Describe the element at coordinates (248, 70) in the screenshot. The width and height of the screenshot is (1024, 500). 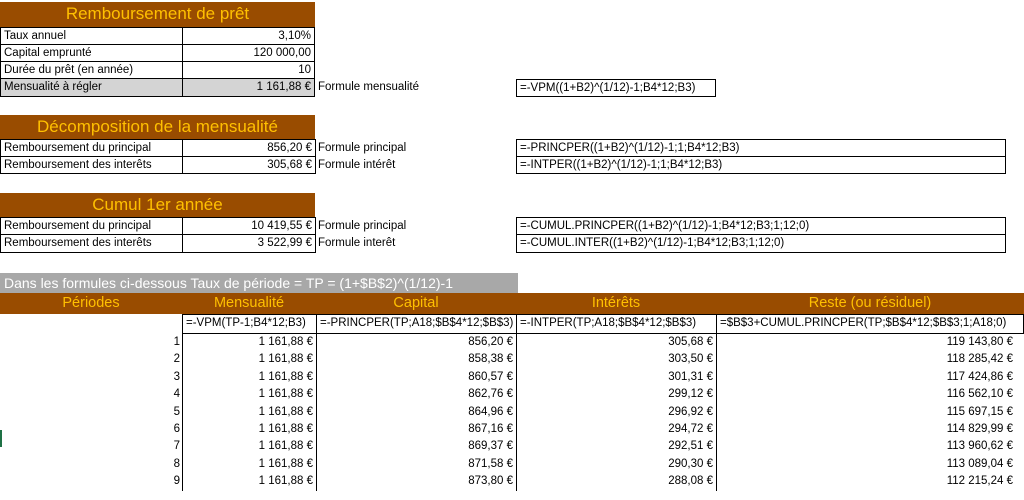
I see `input-value-duration: 10` at that location.